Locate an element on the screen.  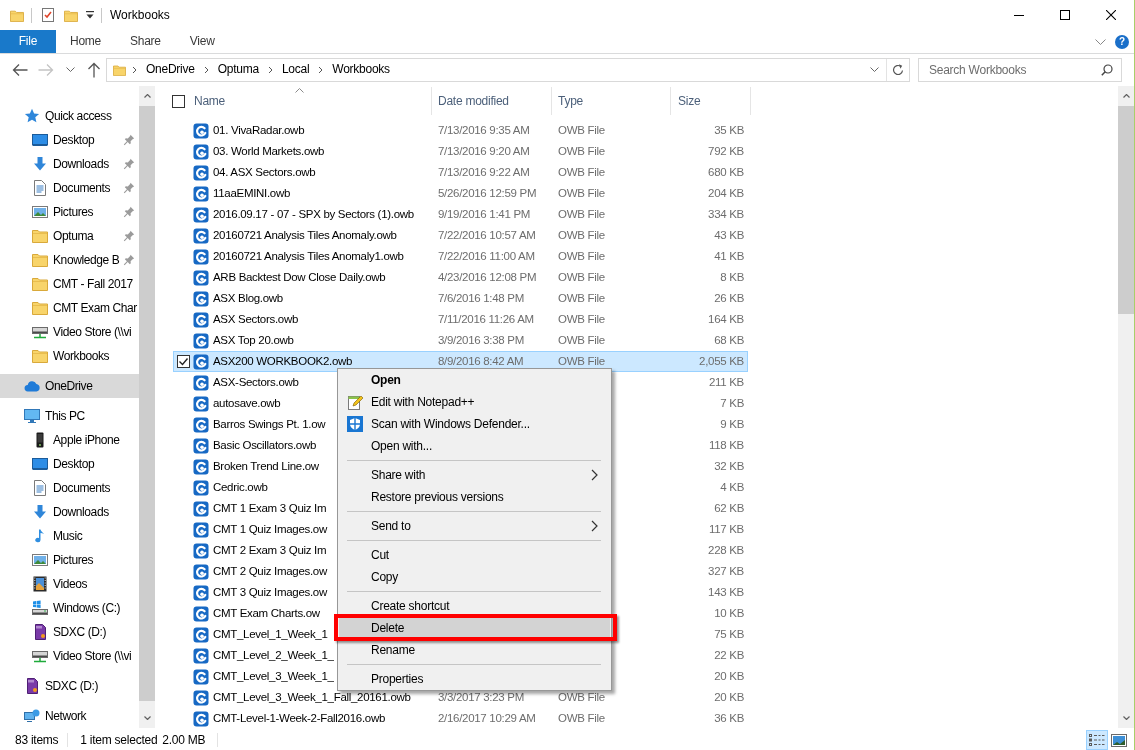
modified-date: 2/16/2017 10:29 AM is located at coordinates (487, 718).